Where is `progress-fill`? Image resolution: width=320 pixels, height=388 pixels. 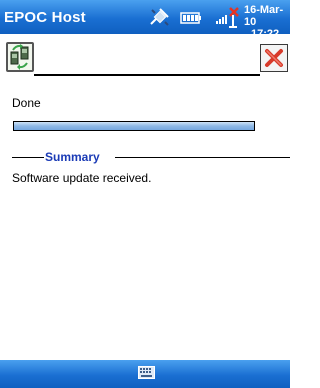 progress-fill is located at coordinates (134, 126).